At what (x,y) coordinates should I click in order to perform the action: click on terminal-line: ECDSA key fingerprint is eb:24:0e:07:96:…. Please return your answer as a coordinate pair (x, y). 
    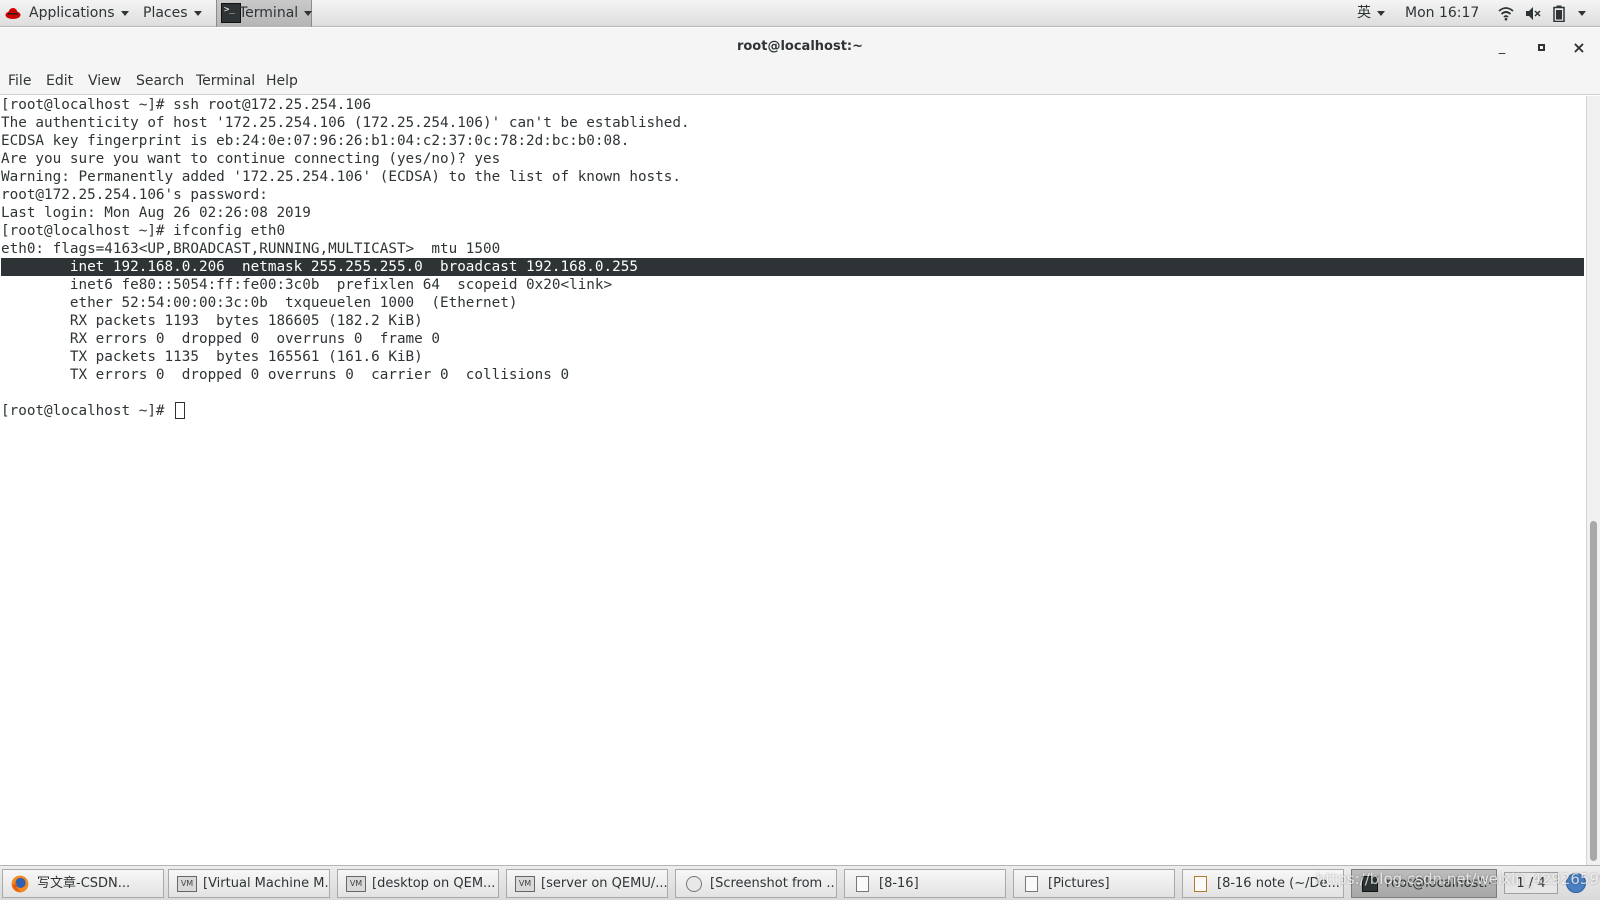
    Looking at the image, I should click on (315, 141).